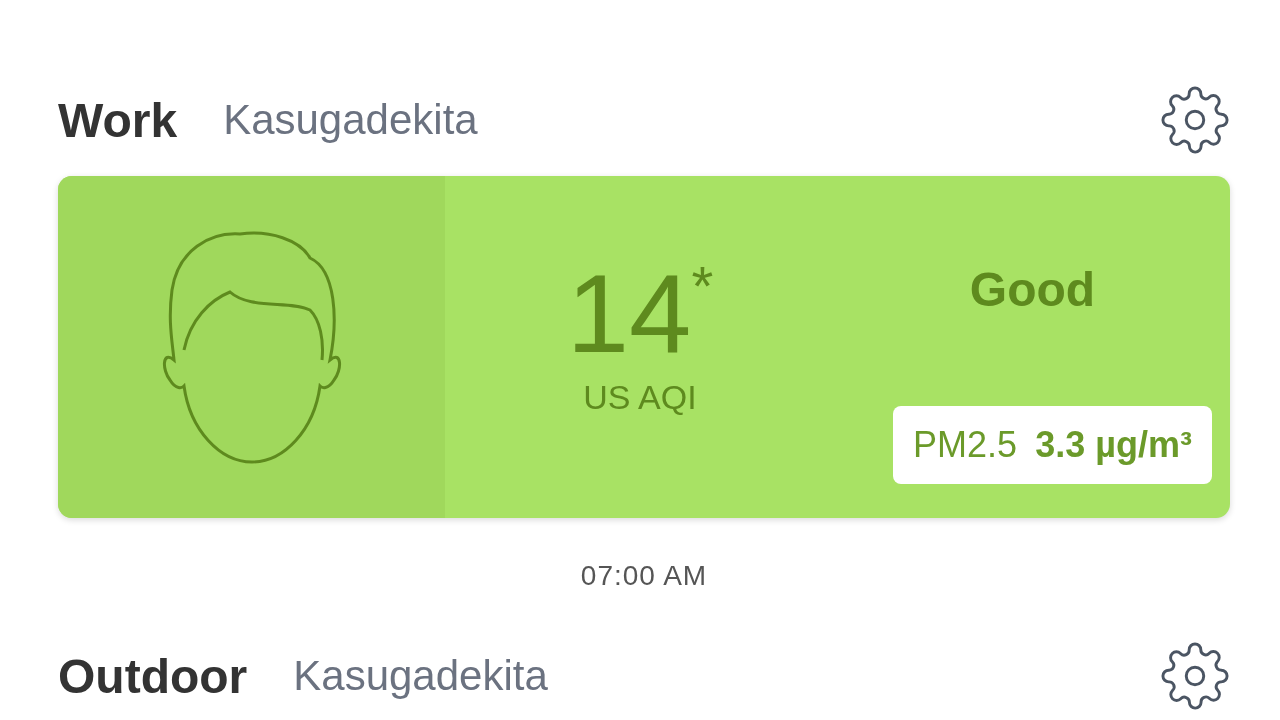  Describe the element at coordinates (118, 120) in the screenshot. I see `section-title: Work` at that location.